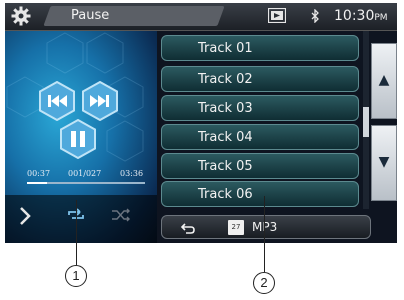 The width and height of the screenshot is (404, 300). What do you see at coordinates (37, 183) in the screenshot?
I see `progress-fill` at bounding box center [37, 183].